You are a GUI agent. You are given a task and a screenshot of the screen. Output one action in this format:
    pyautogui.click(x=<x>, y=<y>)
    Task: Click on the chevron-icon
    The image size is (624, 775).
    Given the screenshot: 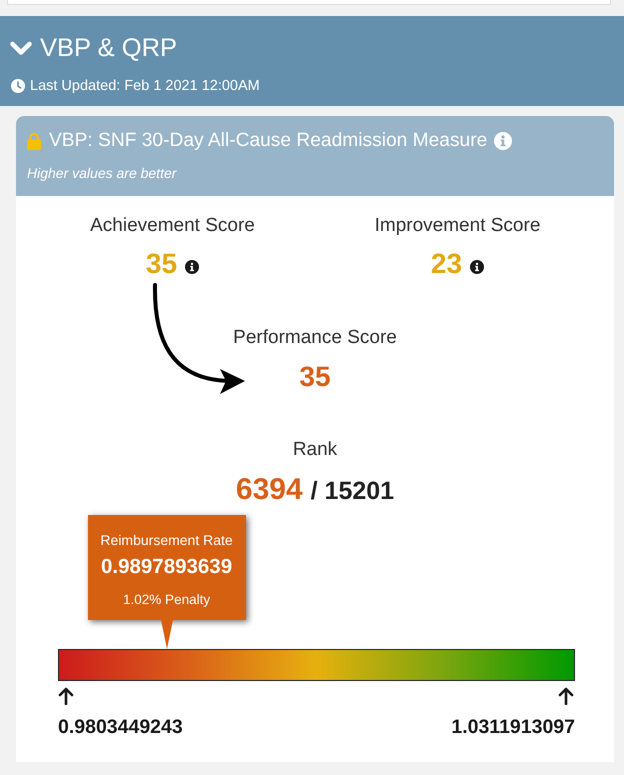 What is the action you would take?
    pyautogui.click(x=21, y=48)
    